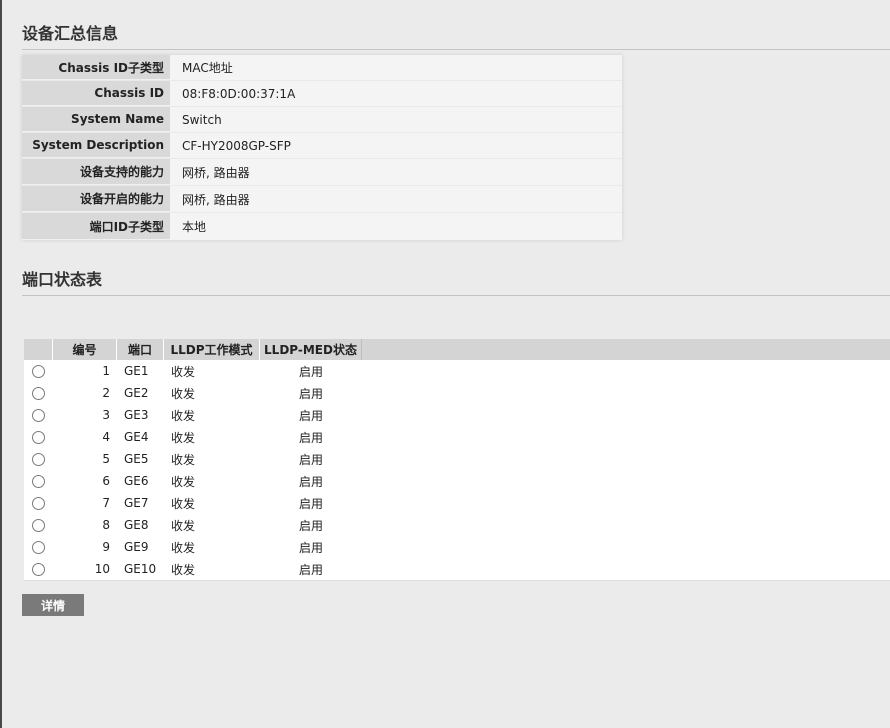  What do you see at coordinates (457, 481) in the screenshot?
I see `table-row: 6 GE6 收发 启用` at bounding box center [457, 481].